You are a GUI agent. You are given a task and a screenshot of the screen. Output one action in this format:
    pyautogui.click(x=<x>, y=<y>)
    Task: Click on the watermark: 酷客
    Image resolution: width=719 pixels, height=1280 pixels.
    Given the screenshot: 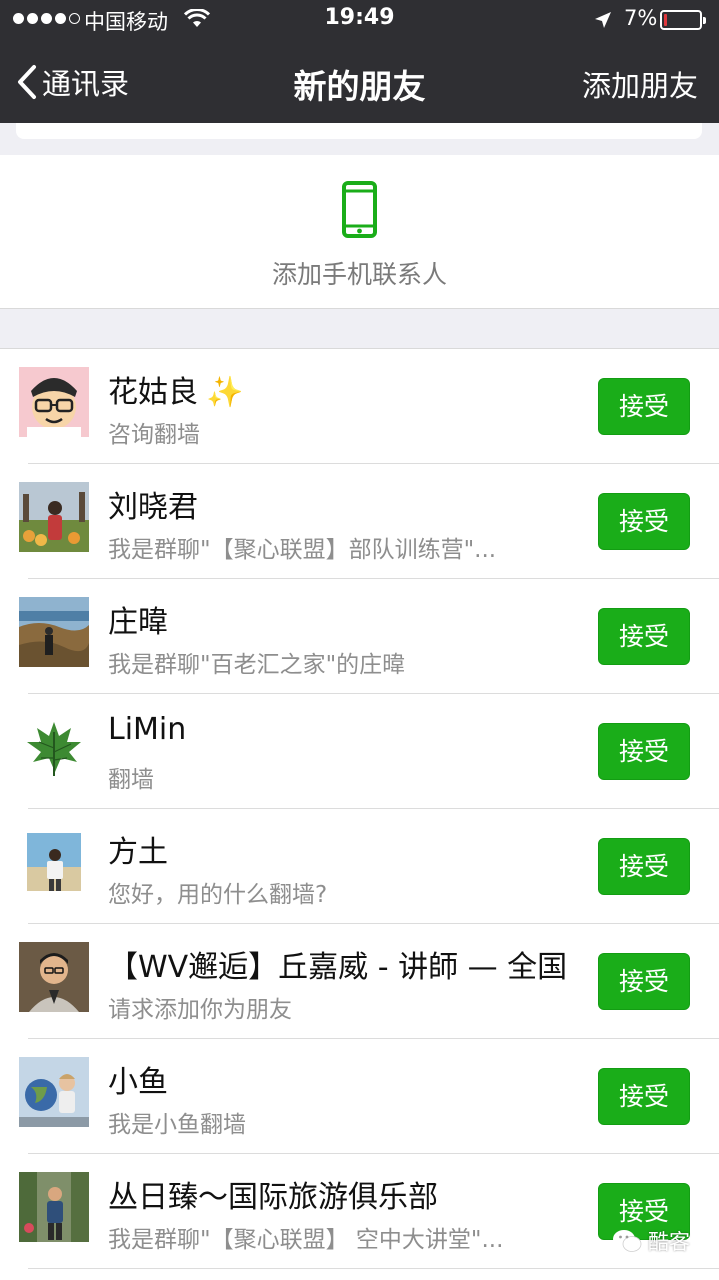 What is the action you would take?
    pyautogui.click(x=651, y=1241)
    